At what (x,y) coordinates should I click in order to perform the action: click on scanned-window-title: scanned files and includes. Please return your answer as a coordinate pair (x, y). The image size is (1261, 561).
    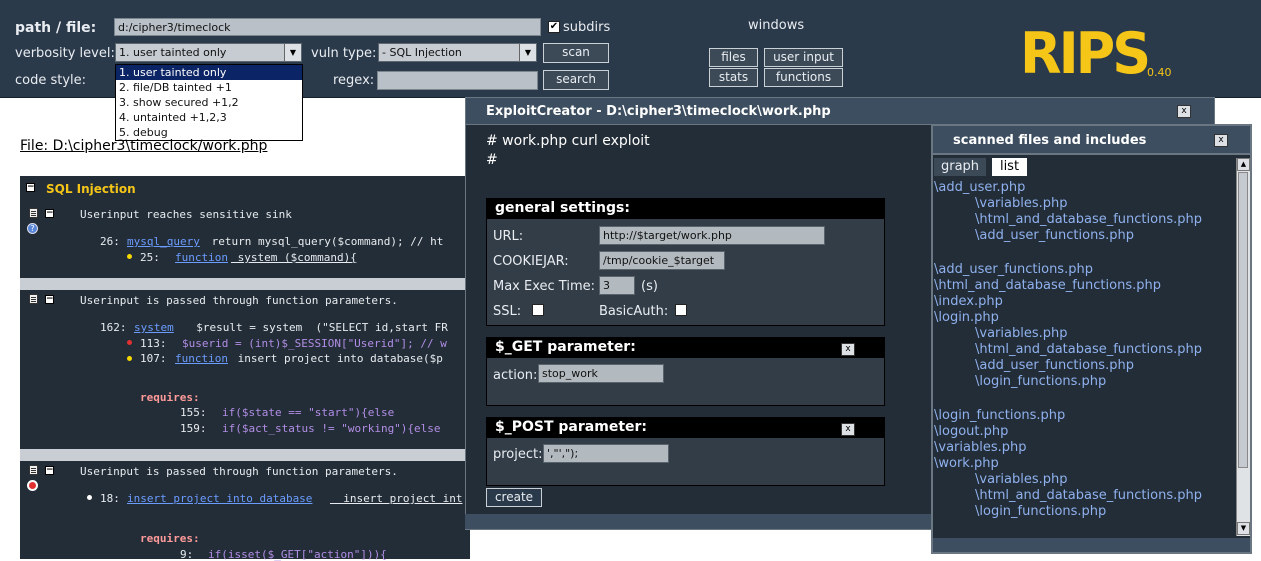
    Looking at the image, I should click on (1050, 140).